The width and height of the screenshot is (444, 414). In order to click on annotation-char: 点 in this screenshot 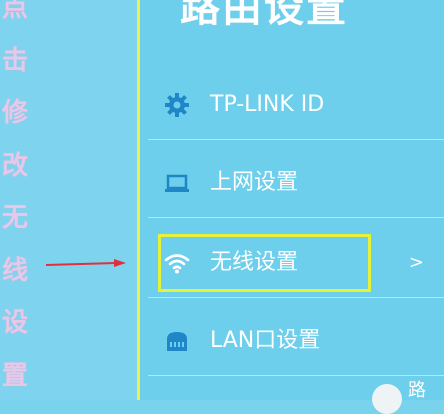, I will do `click(15, 11)`.